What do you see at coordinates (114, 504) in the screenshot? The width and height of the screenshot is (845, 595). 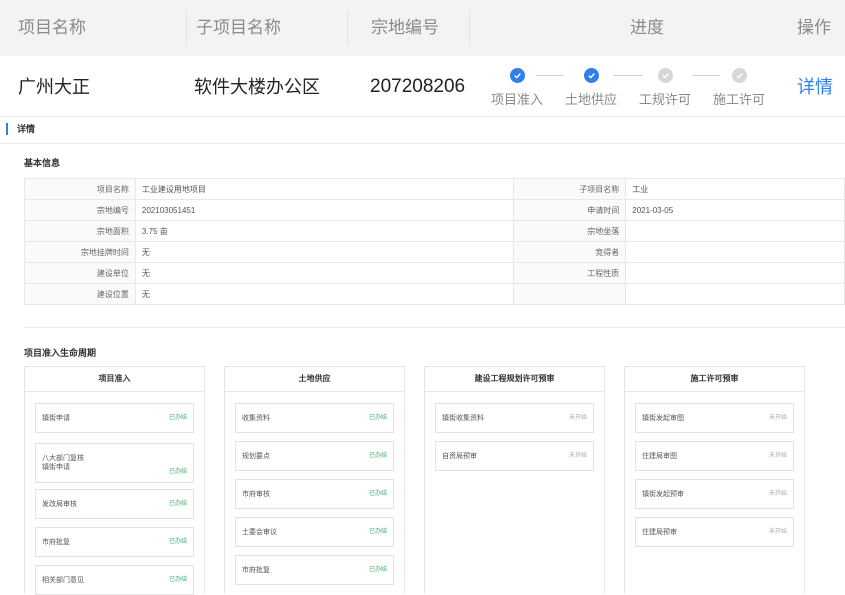 I see `process-card: 发改局审核 已办结` at bounding box center [114, 504].